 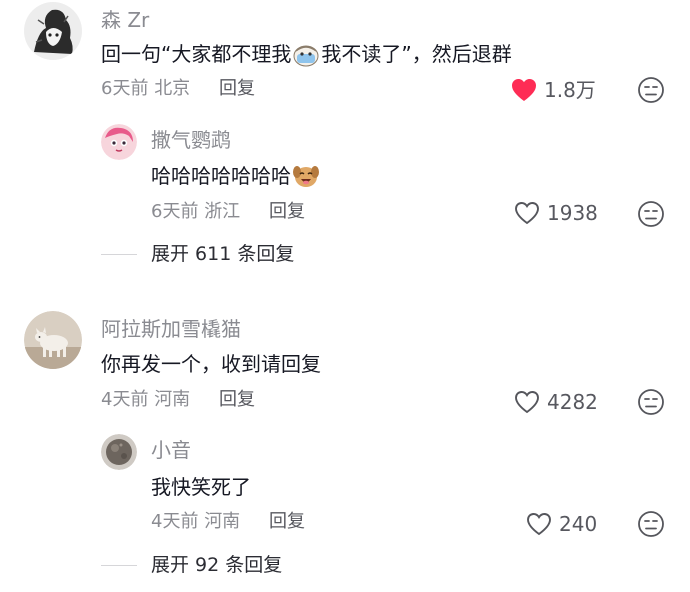 What do you see at coordinates (172, 88) in the screenshot?
I see `comment-location: 北京` at bounding box center [172, 88].